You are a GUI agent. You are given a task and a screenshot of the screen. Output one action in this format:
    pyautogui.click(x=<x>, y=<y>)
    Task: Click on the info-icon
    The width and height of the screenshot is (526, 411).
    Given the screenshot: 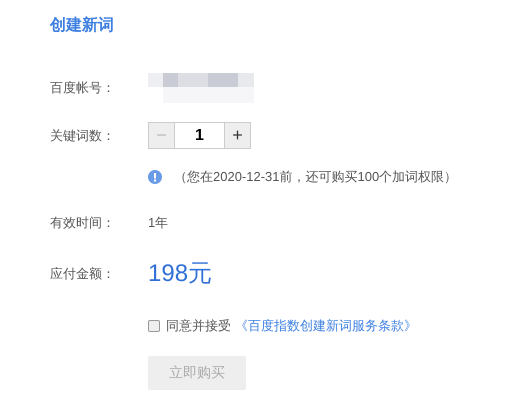 What is the action you would take?
    pyautogui.click(x=155, y=177)
    